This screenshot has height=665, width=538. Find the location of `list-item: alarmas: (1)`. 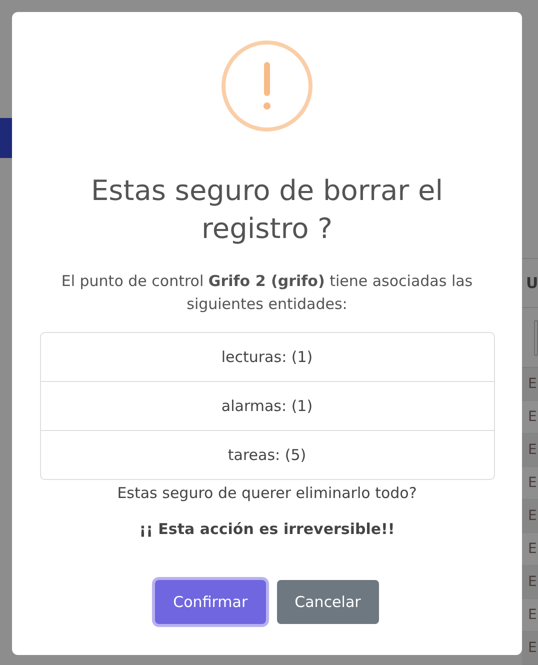

list-item: alarmas: (1) is located at coordinates (267, 405).